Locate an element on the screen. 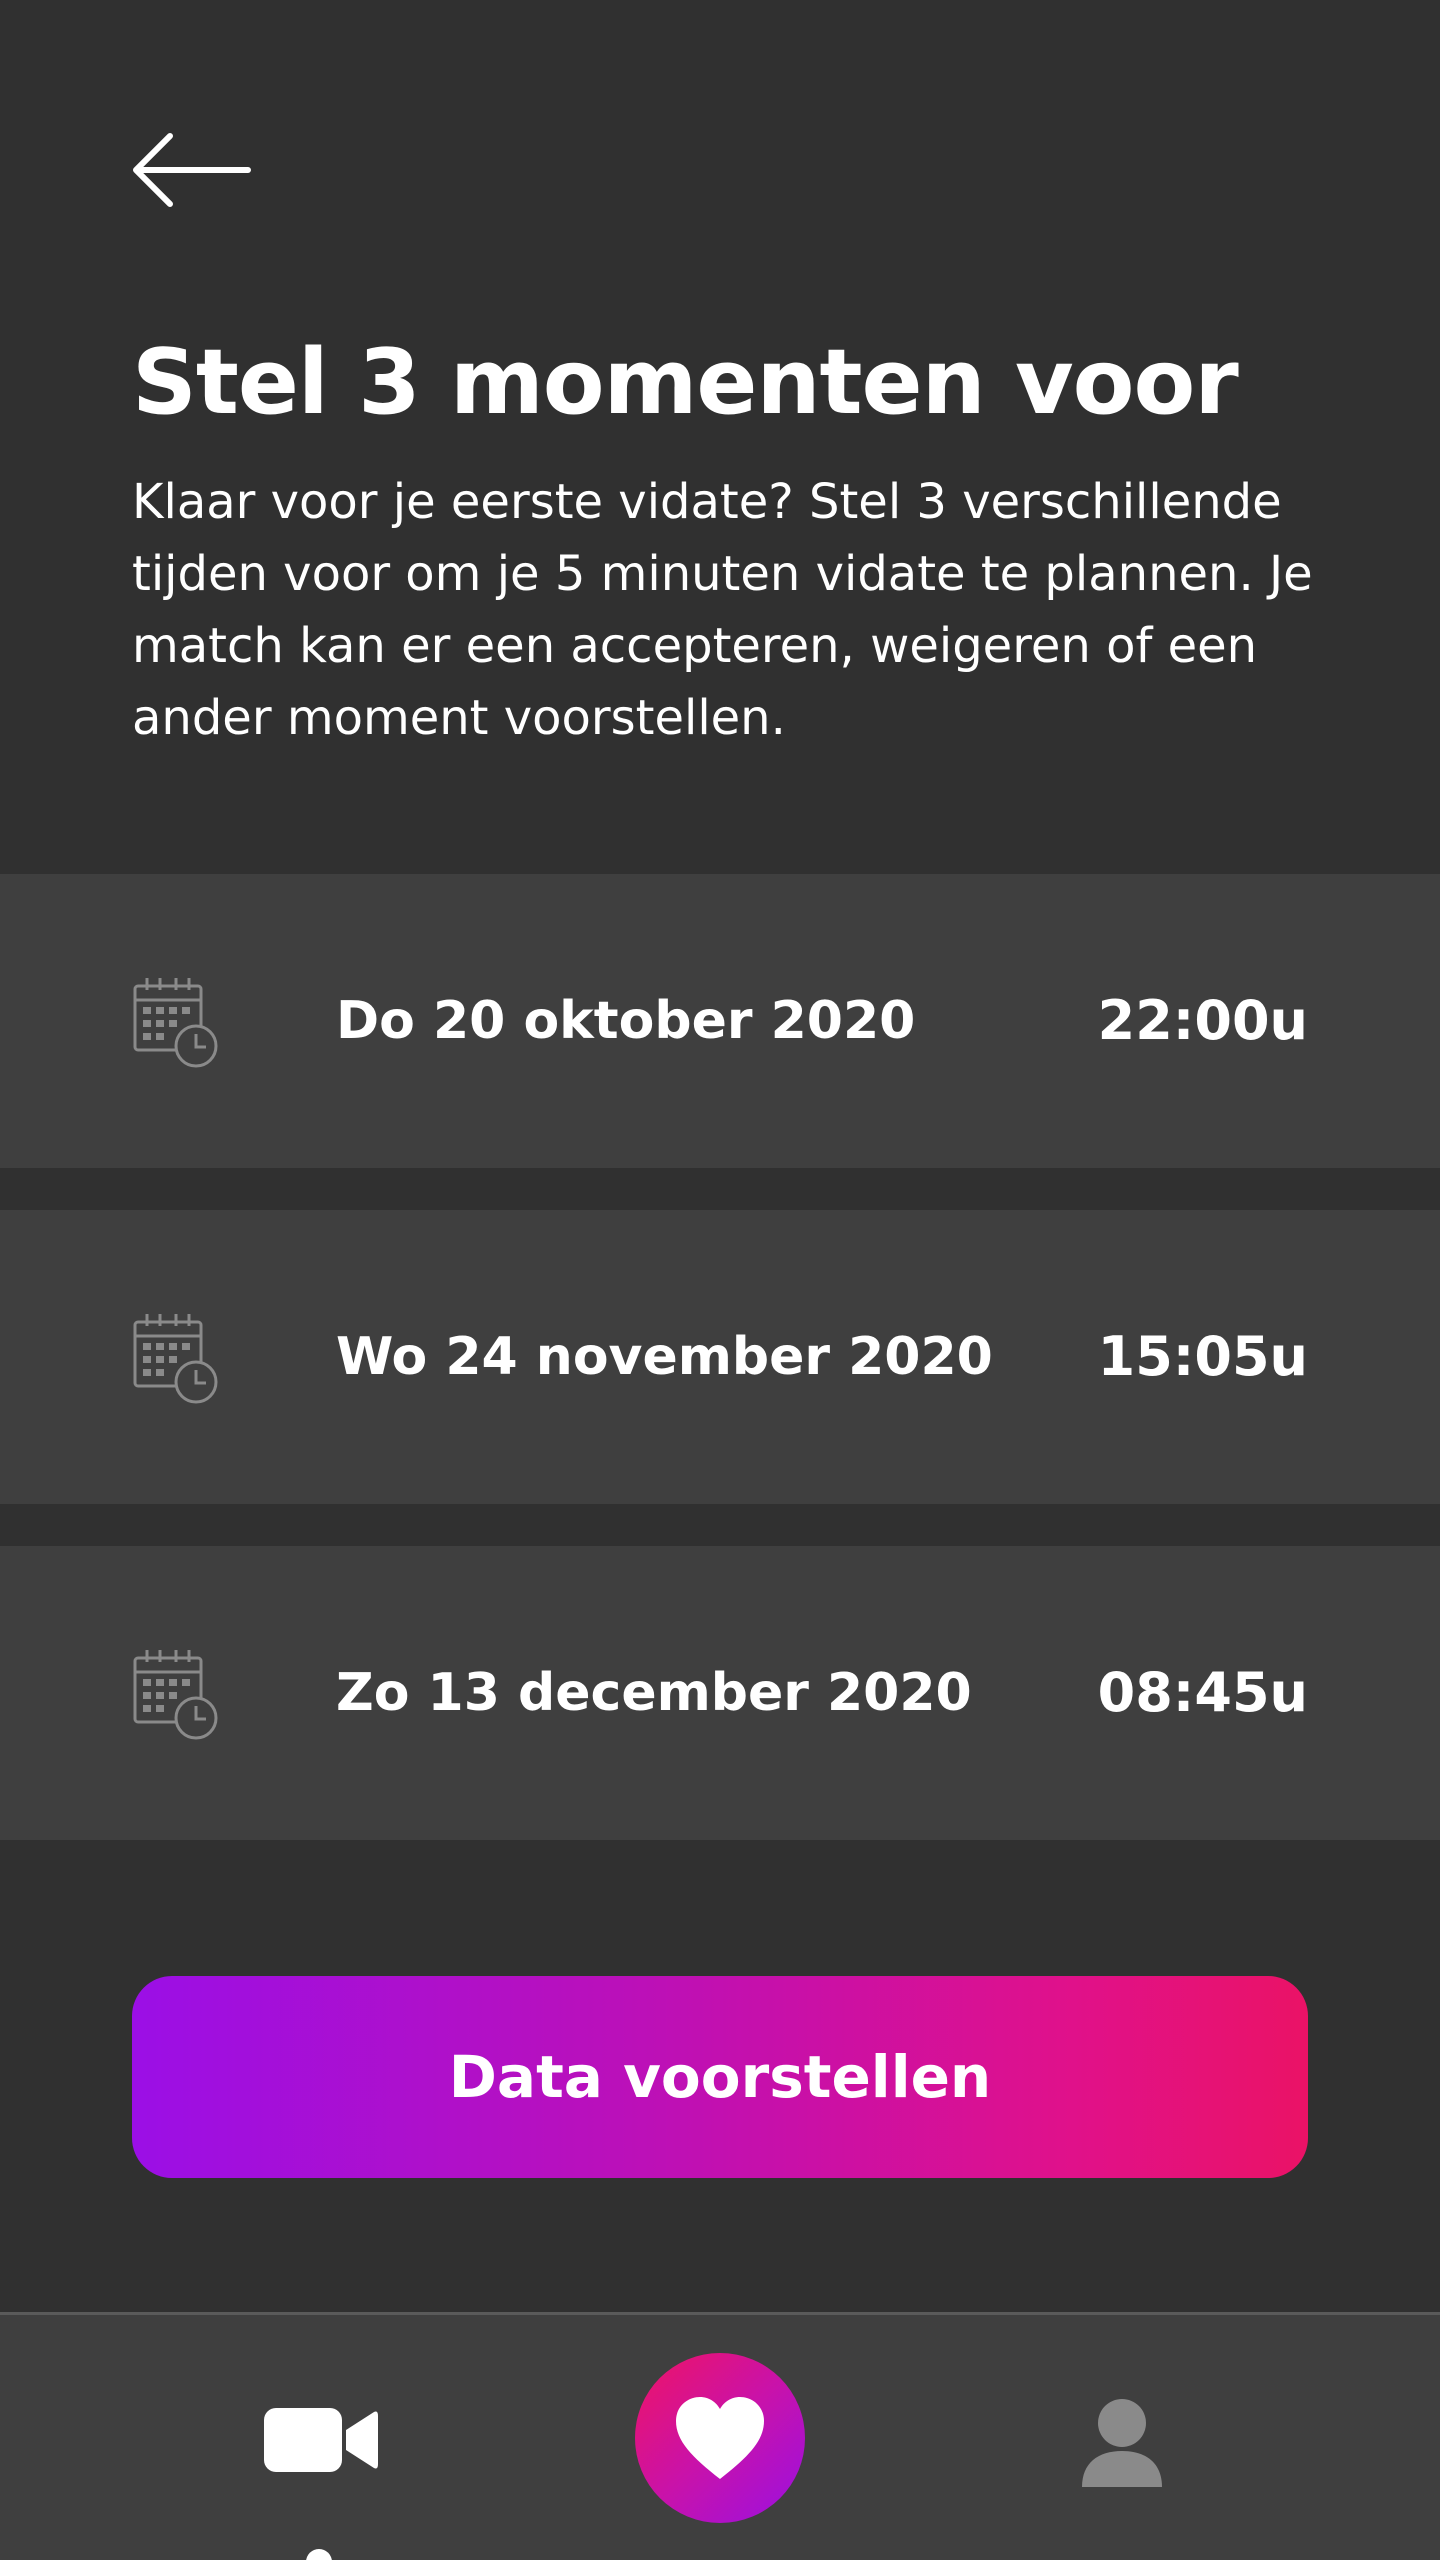 Image resolution: width=1440 pixels, height=2560 pixels. nav-item-profile is located at coordinates (1122, 2442).